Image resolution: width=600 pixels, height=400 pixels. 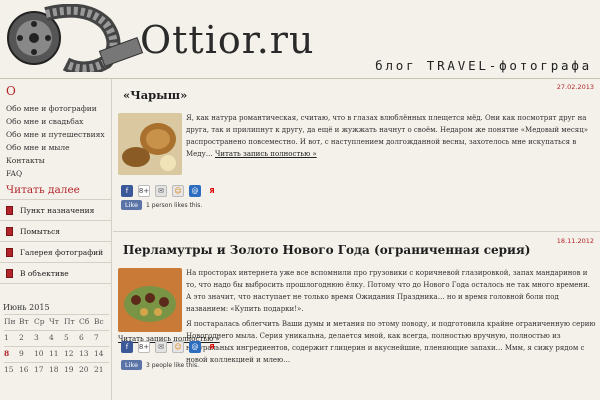 I want to click on post-thumbnail-soap, so click(x=150, y=300).